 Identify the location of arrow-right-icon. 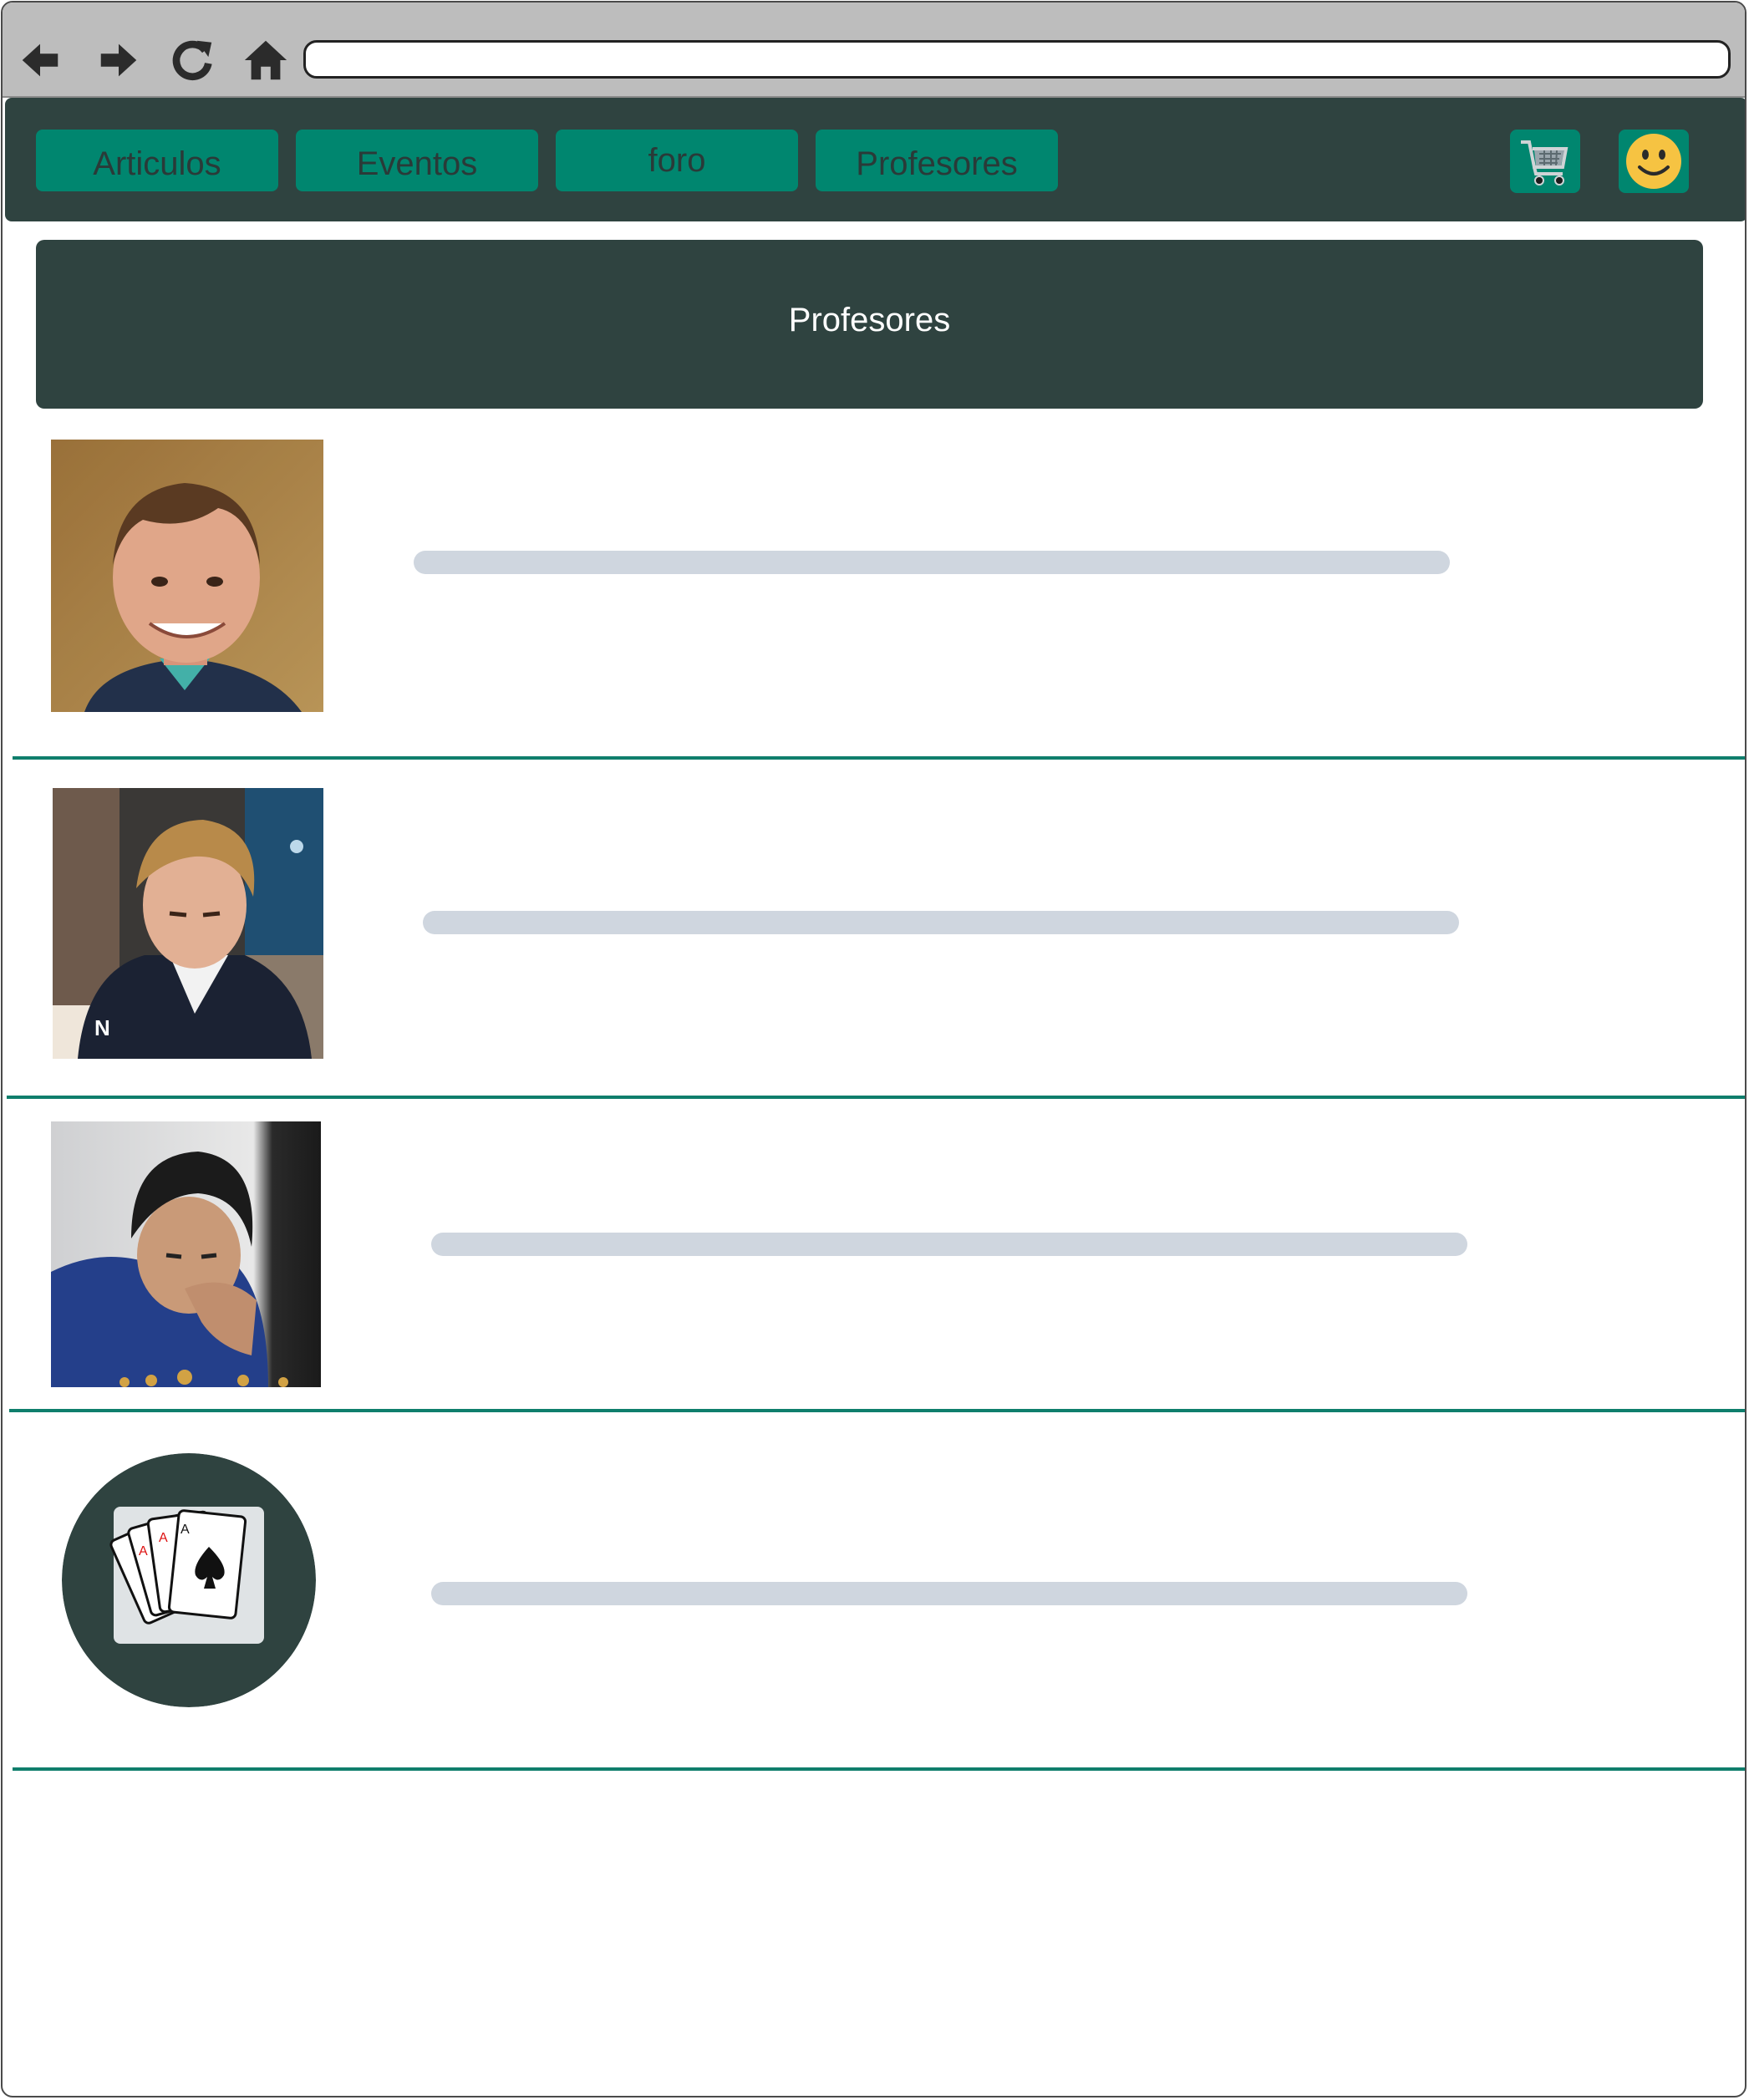
(119, 60).